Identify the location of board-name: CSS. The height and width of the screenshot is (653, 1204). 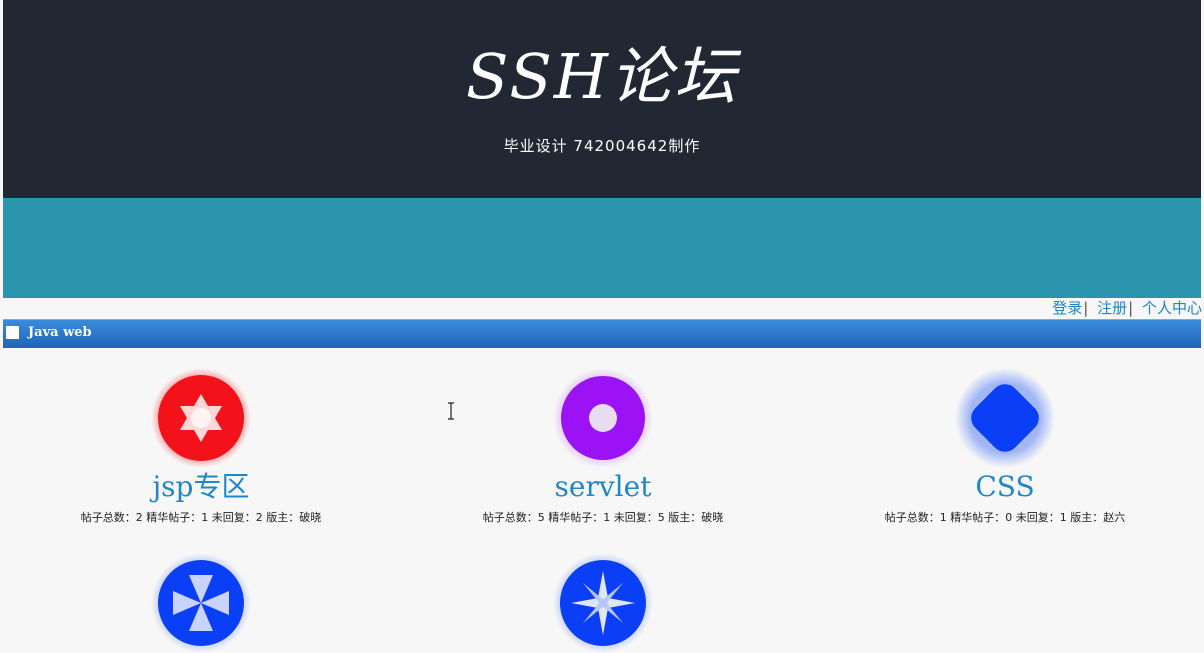
(1004, 487).